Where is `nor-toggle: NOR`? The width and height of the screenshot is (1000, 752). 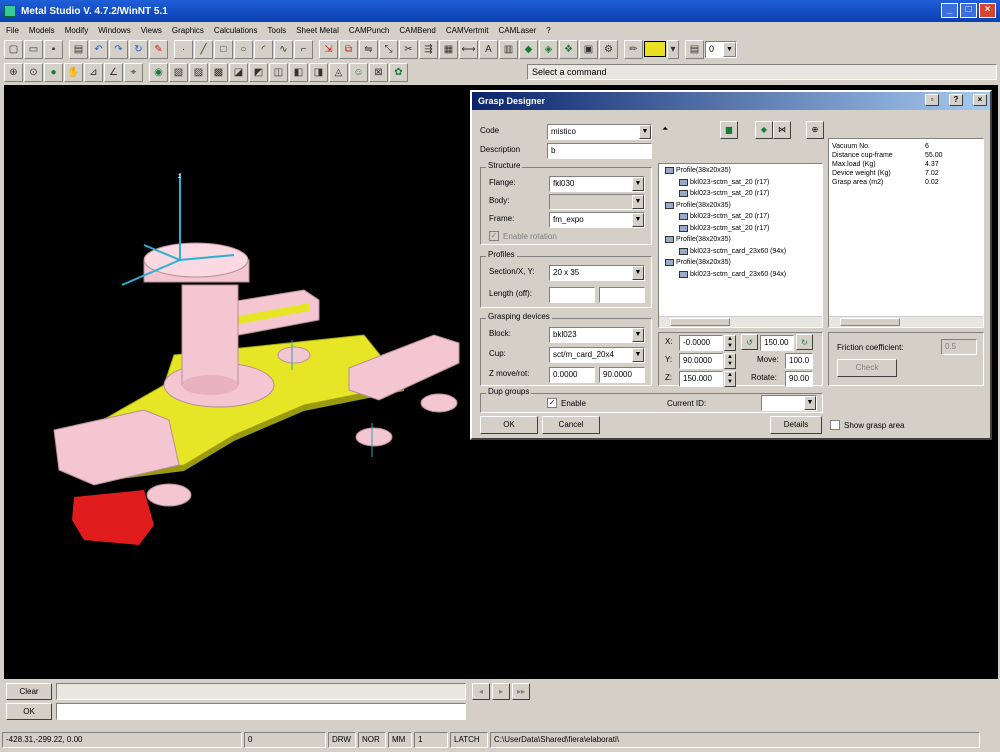 nor-toggle: NOR is located at coordinates (372, 739).